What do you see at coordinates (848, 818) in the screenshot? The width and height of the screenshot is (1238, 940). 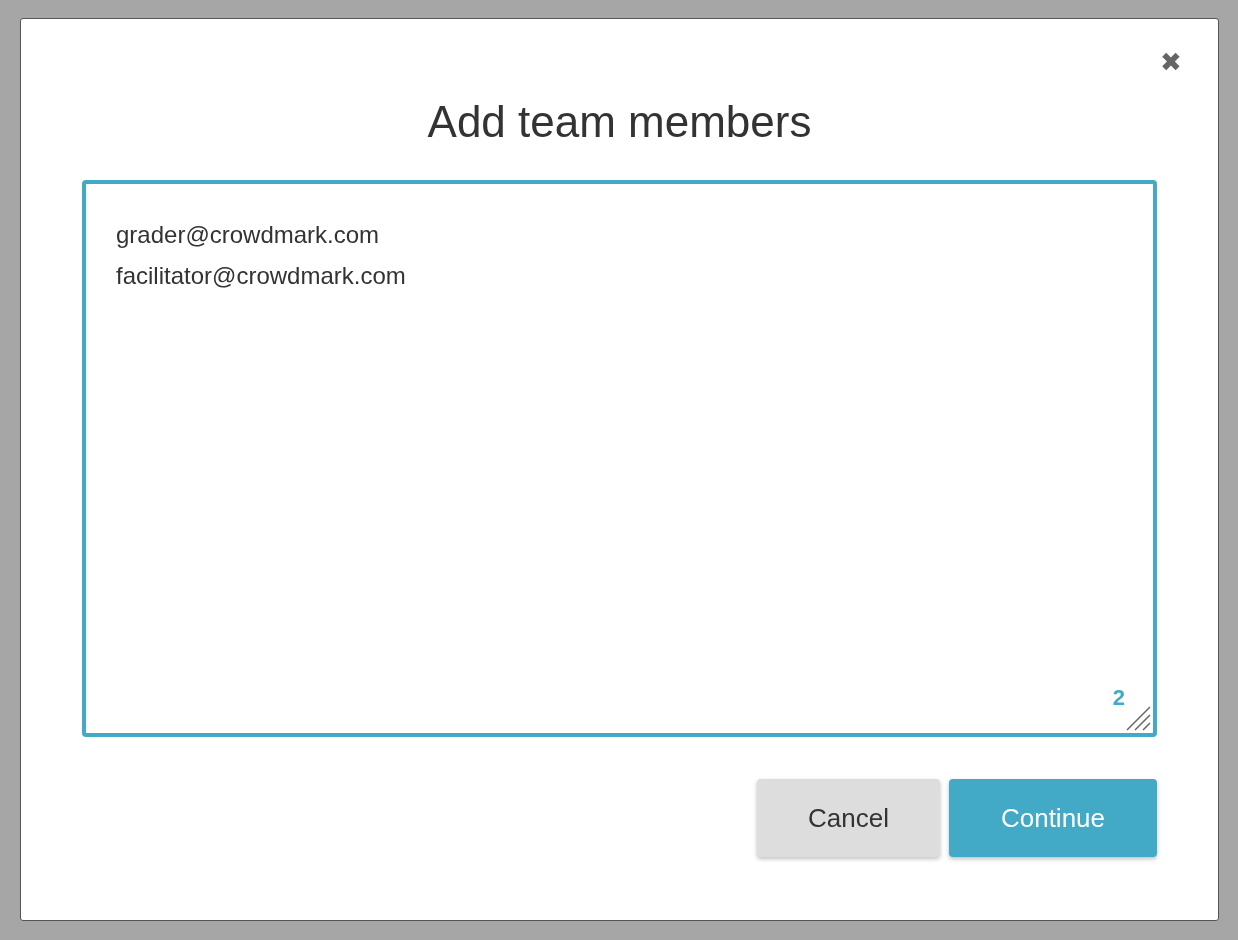 I see `cancel-button: Cancel` at bounding box center [848, 818].